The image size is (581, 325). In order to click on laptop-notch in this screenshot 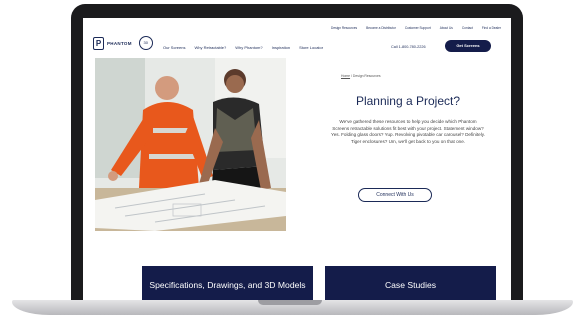, I will do `click(290, 302)`.